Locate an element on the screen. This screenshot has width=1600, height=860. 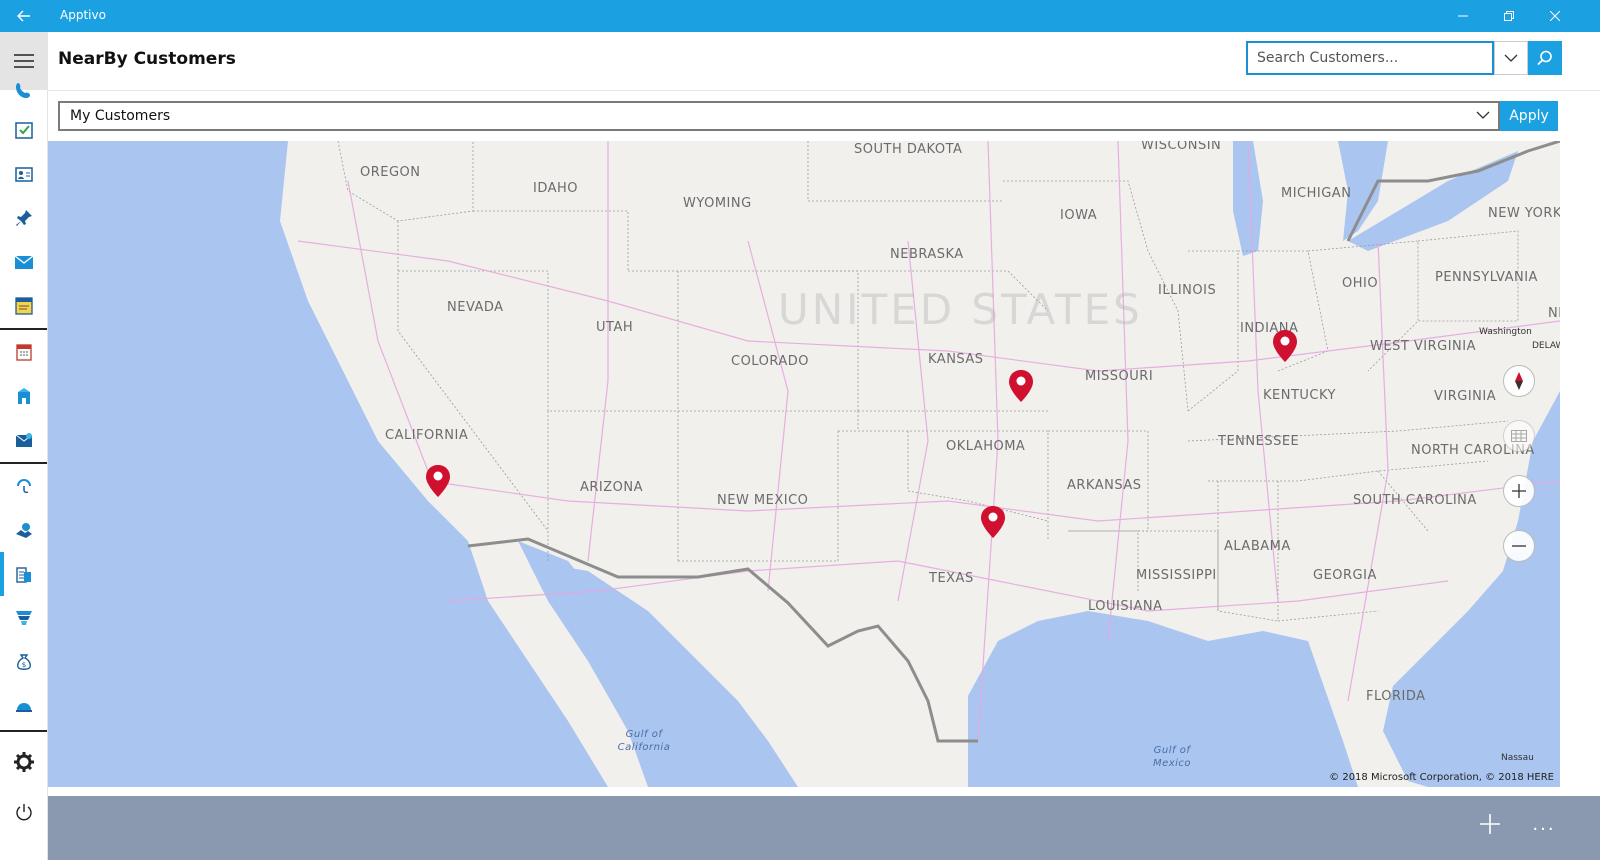
search-input is located at coordinates (1370, 58).